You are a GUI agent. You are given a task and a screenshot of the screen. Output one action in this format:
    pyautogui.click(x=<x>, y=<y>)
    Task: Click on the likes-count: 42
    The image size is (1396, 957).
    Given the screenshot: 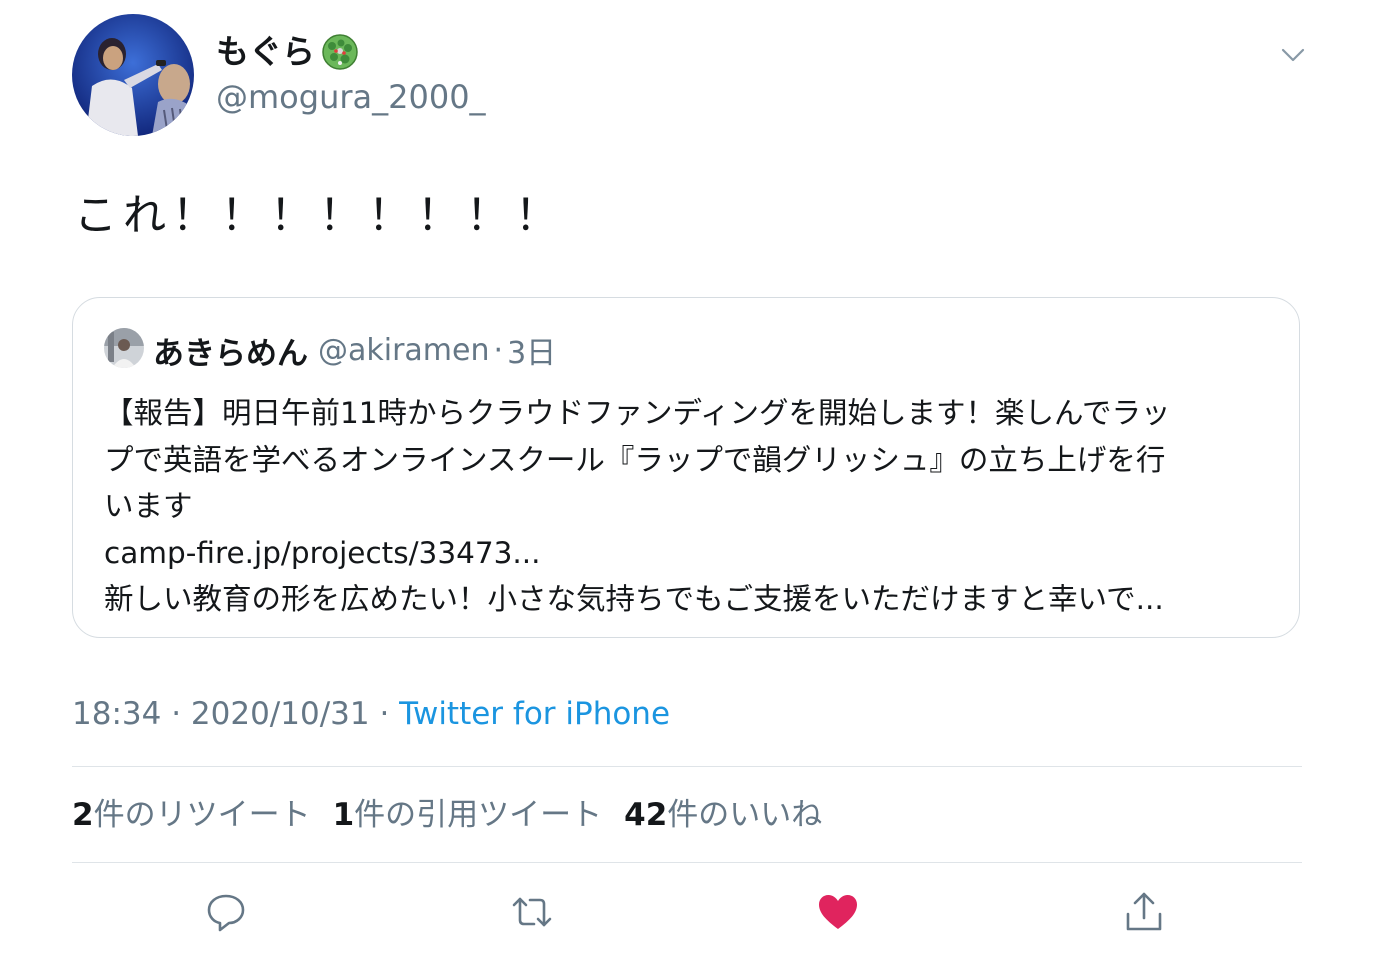 What is the action you would take?
    pyautogui.click(x=646, y=815)
    